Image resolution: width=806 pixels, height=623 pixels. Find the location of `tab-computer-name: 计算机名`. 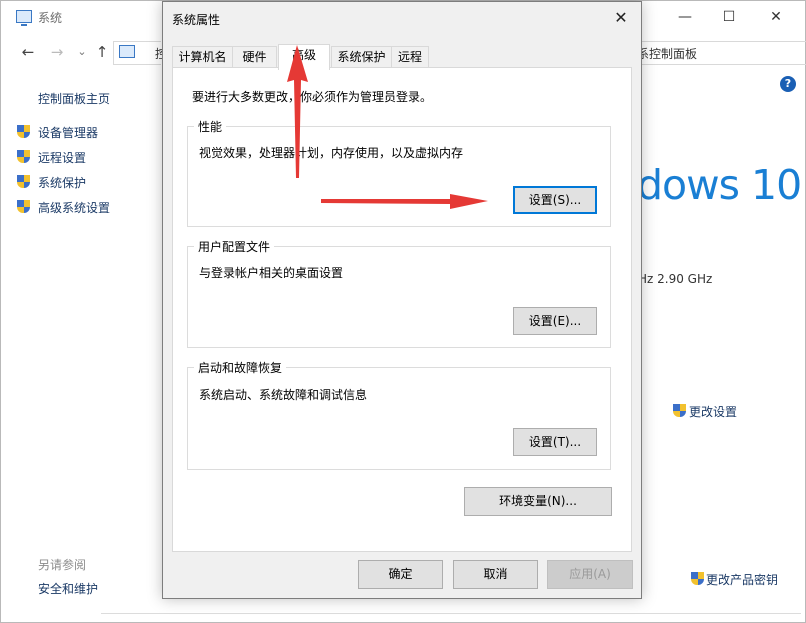

tab-computer-name: 计算机名 is located at coordinates (202, 57).